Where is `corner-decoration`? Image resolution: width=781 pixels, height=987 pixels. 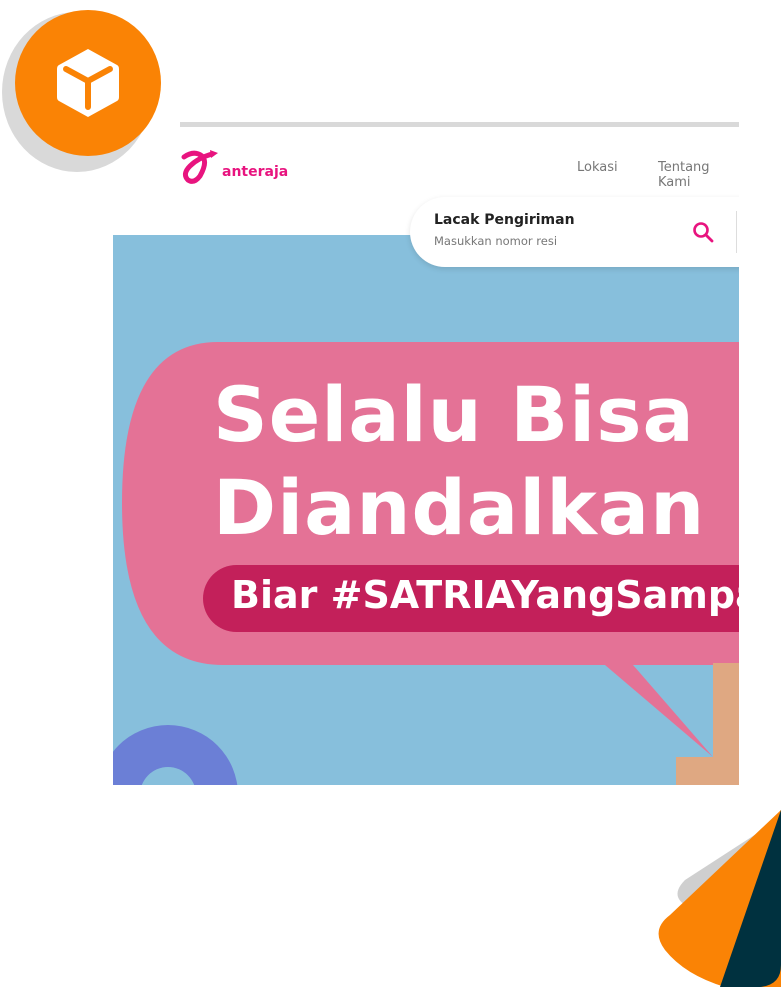
corner-decoration is located at coordinates (719, 898).